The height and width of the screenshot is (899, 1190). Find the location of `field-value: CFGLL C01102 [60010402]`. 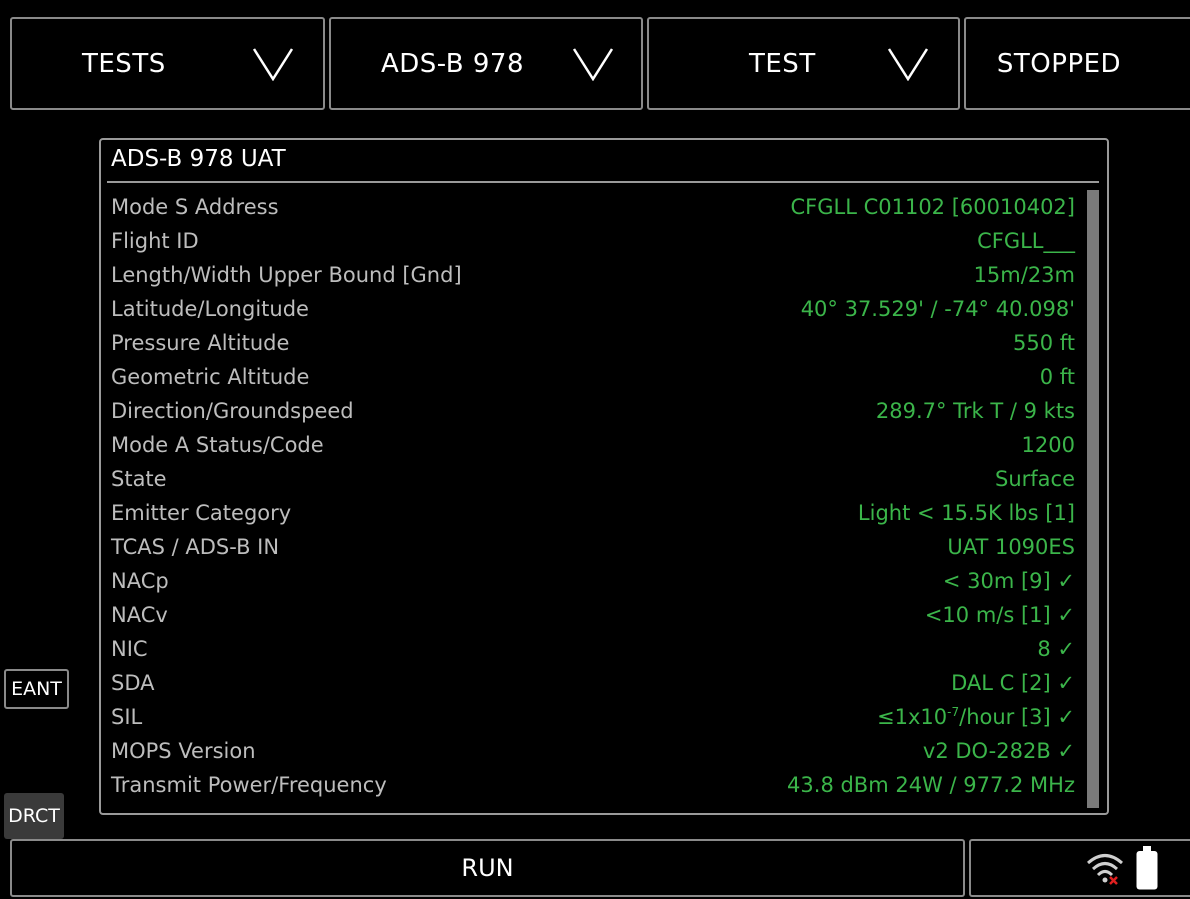

field-value: CFGLL C01102 [60010402] is located at coordinates (932, 207).